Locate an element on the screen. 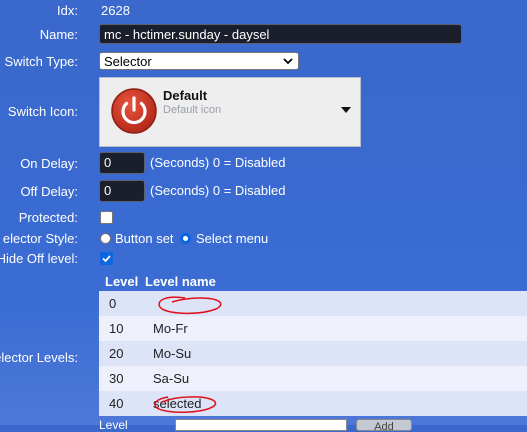  protected-checkbox is located at coordinates (106, 217).